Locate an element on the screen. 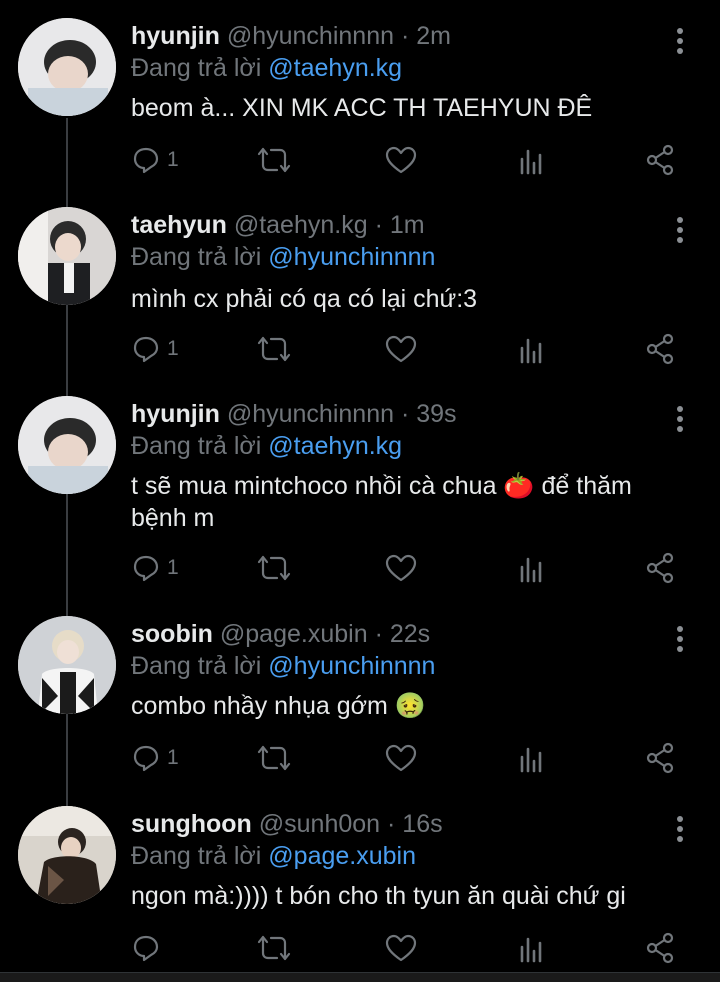 The width and height of the screenshot is (720, 982). tweet-header: hyunjin @hyunchinnnn · 39s is located at coordinates (294, 414).